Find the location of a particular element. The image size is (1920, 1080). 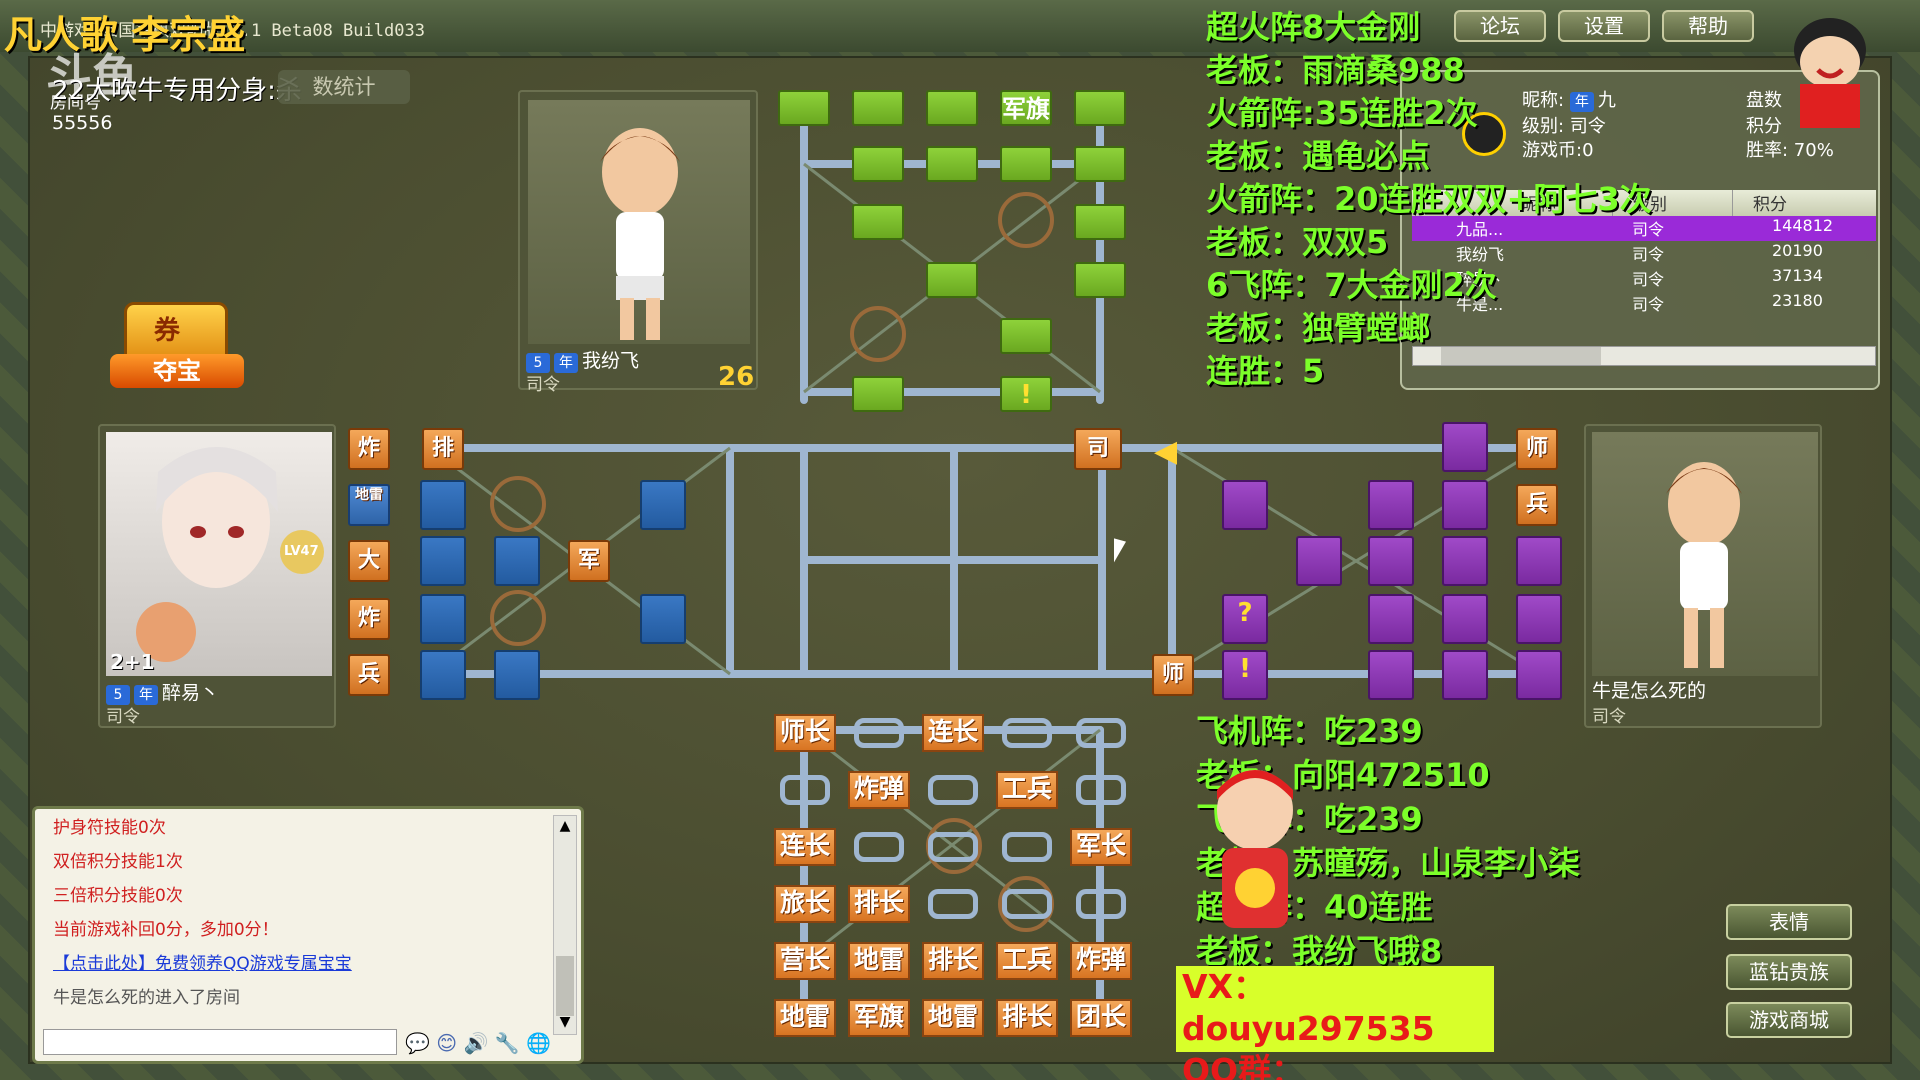

scroll-up-icon: ▲ is located at coordinates (565, 827).